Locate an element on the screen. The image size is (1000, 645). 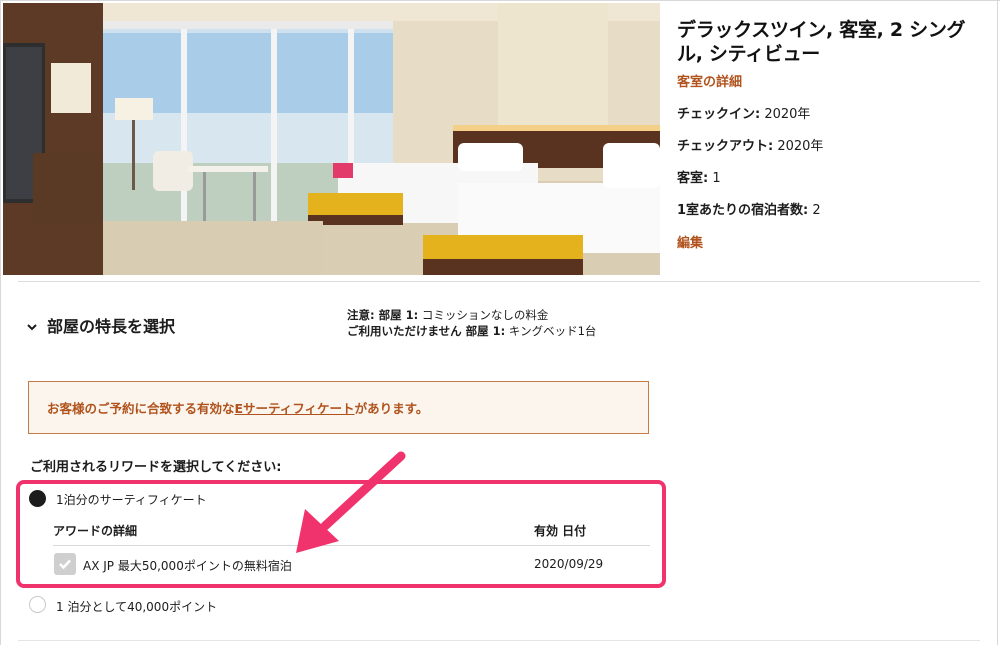
reward-heading: ご利用されるリワードを選択してください: is located at coordinates (156, 467).